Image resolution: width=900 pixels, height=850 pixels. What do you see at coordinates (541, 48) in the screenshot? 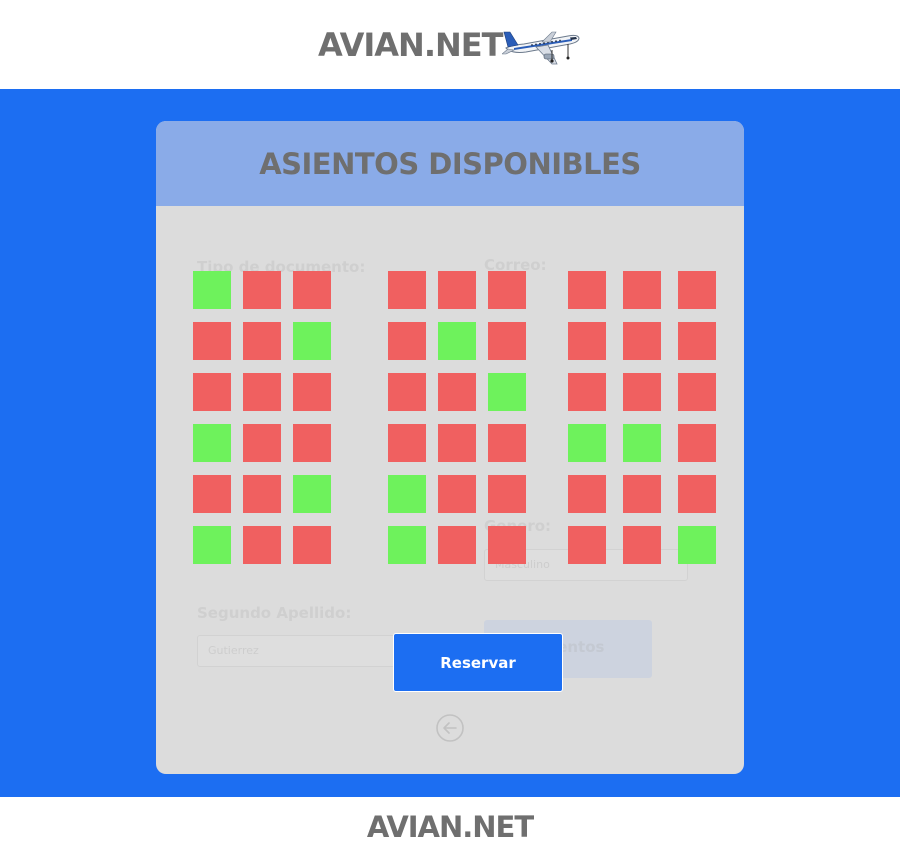
I see `airplane-icon` at bounding box center [541, 48].